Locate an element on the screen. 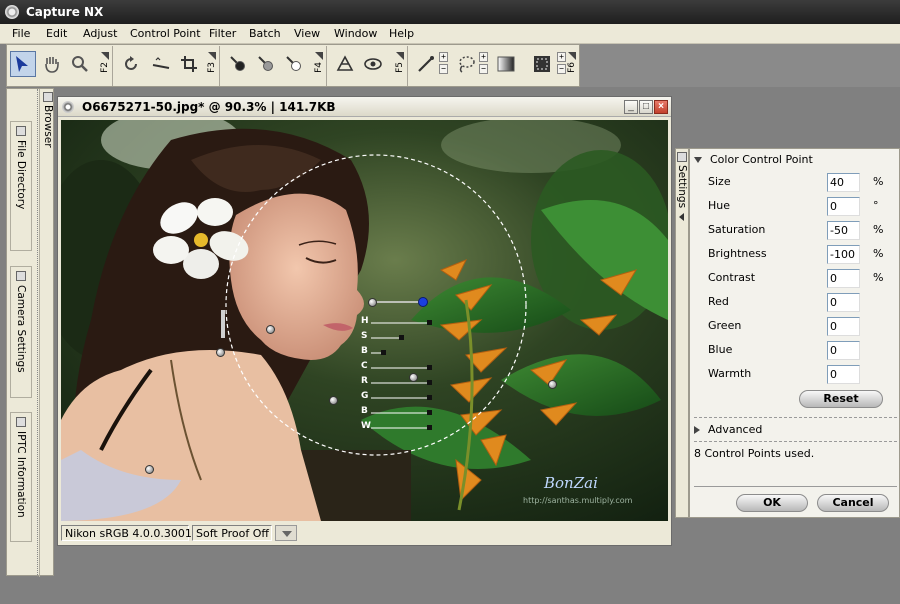 The height and width of the screenshot is (604, 900). f3-flyout: F3 is located at coordinates (212, 67).